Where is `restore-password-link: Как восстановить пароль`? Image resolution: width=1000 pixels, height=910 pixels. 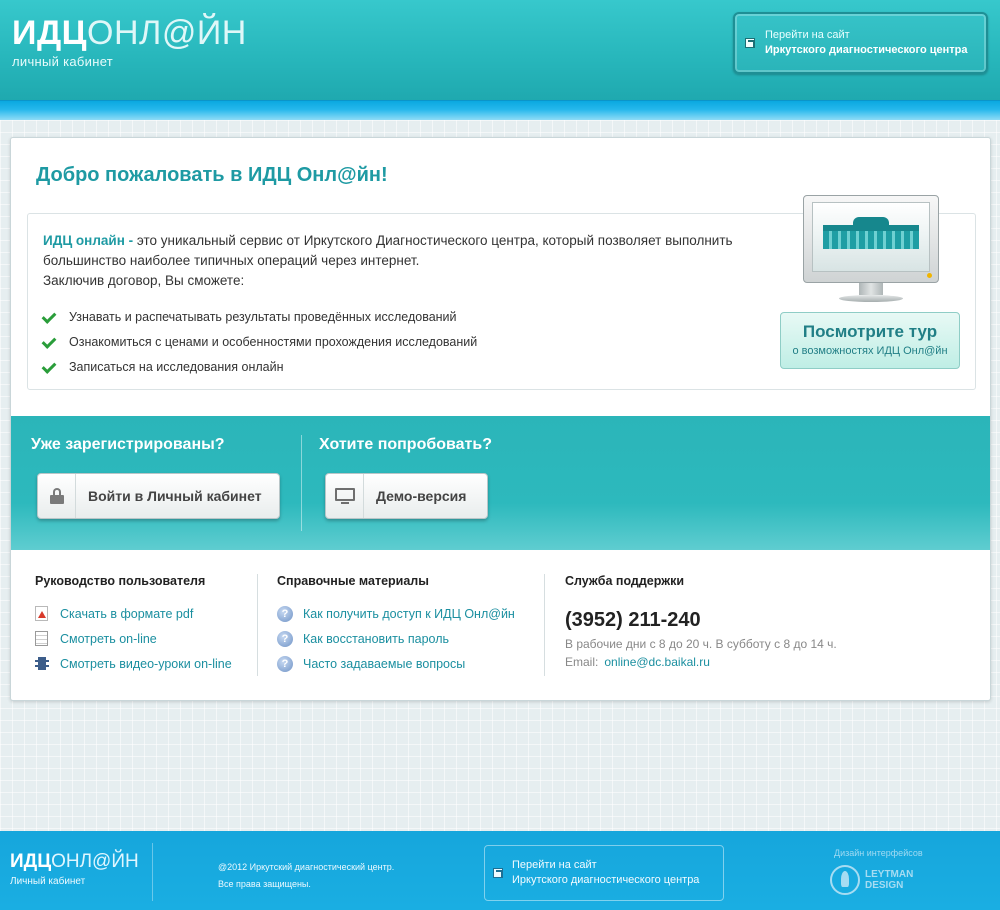 restore-password-link: Как восстановить пароль is located at coordinates (376, 639).